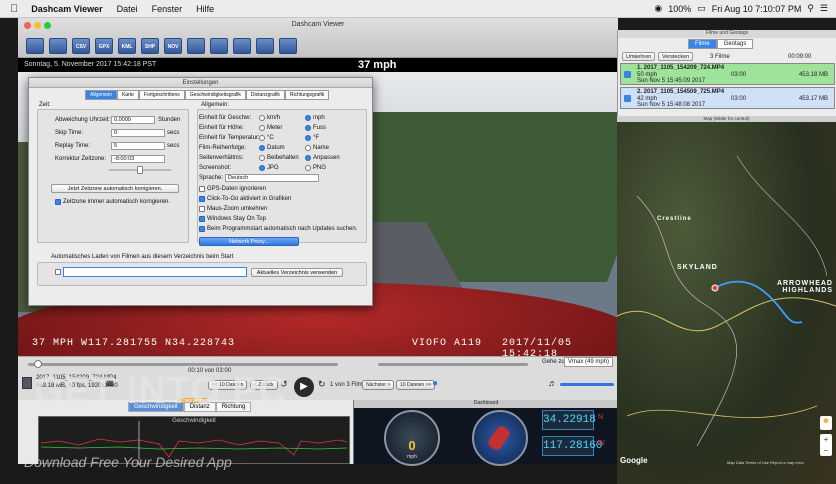  I want to click on autoload-path-input, so click(155, 272).